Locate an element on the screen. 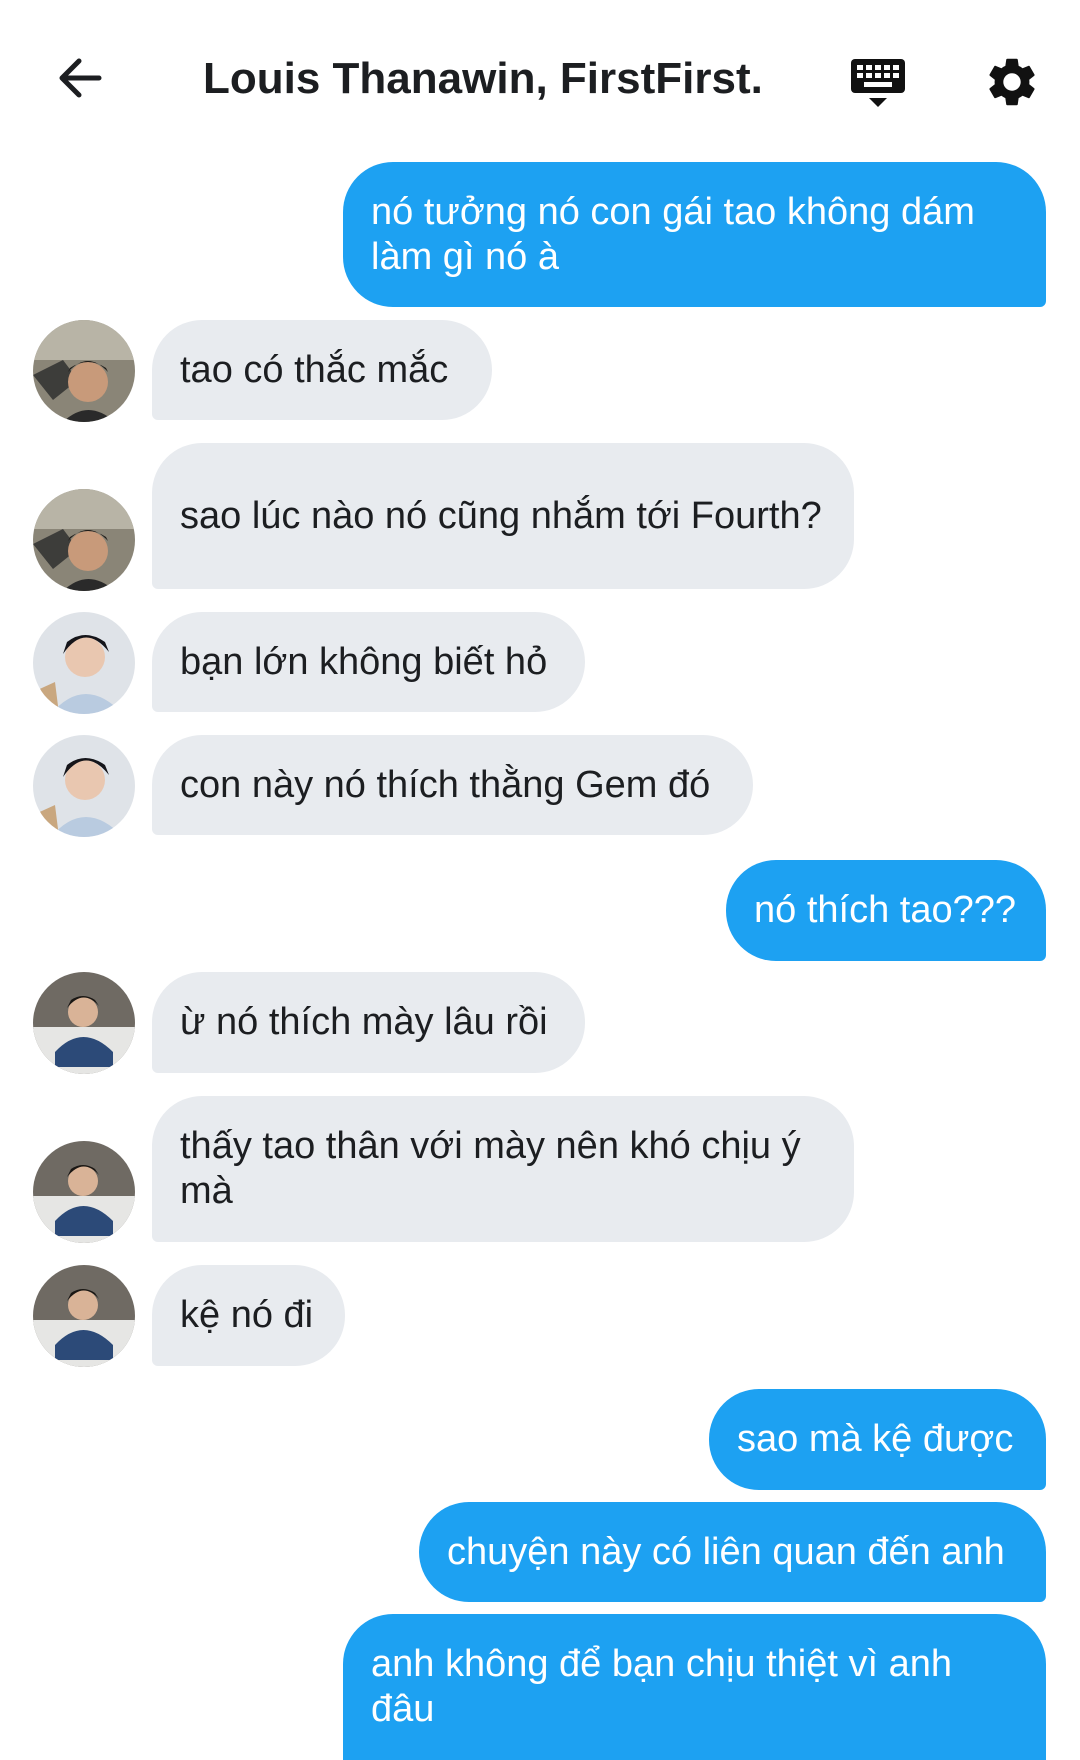 This screenshot has width=1080, height=1760. gear-icon is located at coordinates (1012, 82).